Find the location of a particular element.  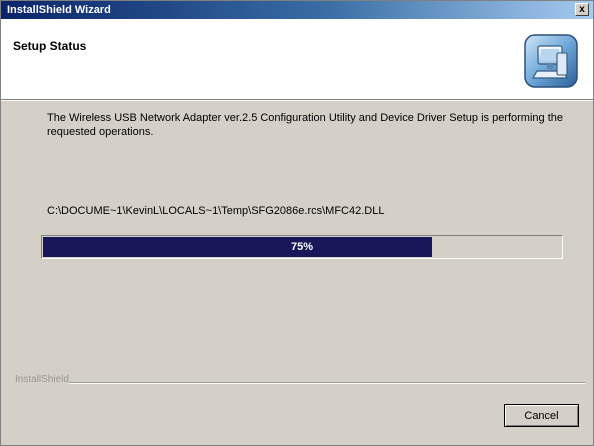

progress-bar: 75% is located at coordinates (302, 247).